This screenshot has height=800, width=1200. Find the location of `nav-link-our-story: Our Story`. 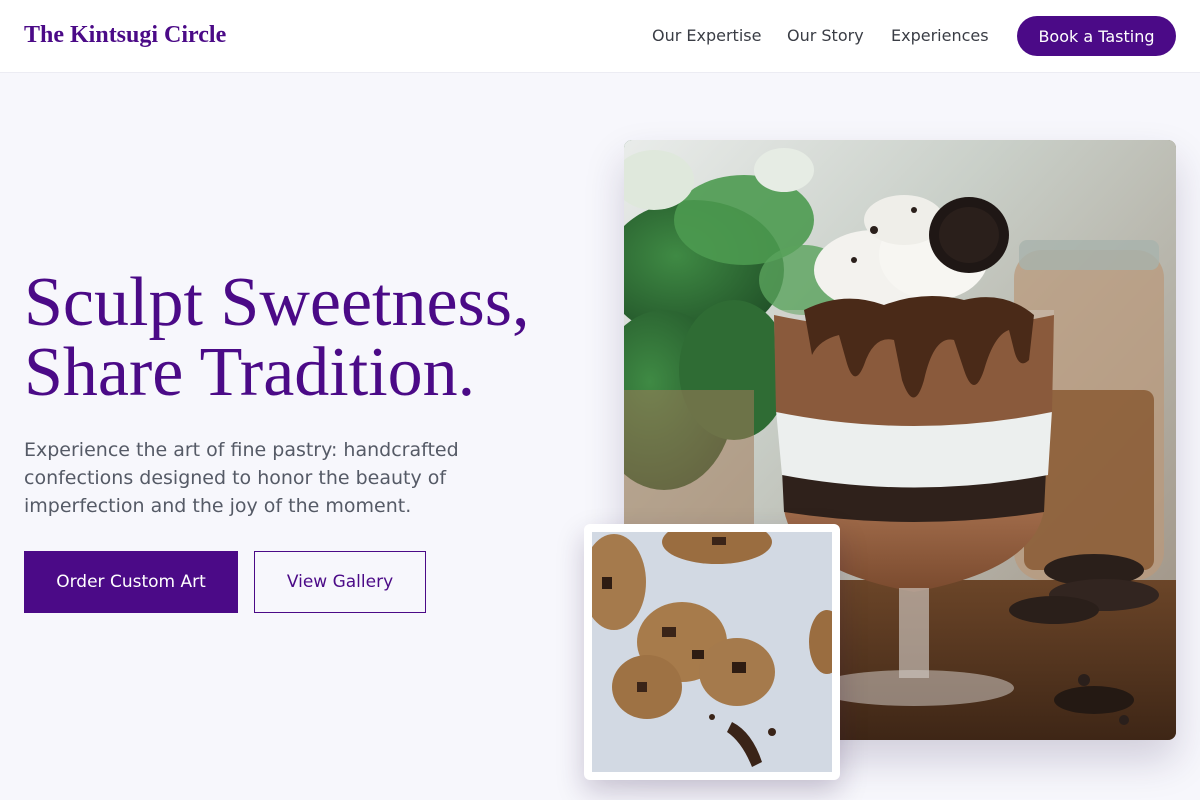

nav-link-our-story: Our Story is located at coordinates (825, 35).